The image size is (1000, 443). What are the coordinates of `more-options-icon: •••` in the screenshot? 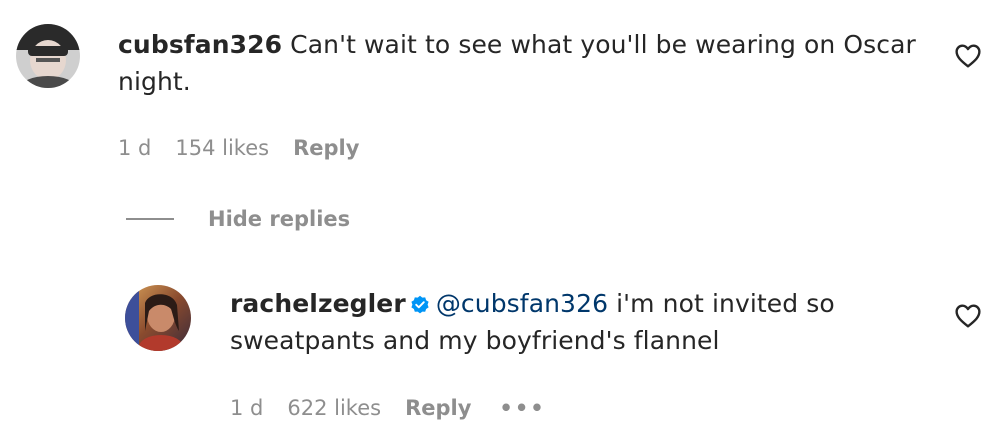 It's located at (522, 408).